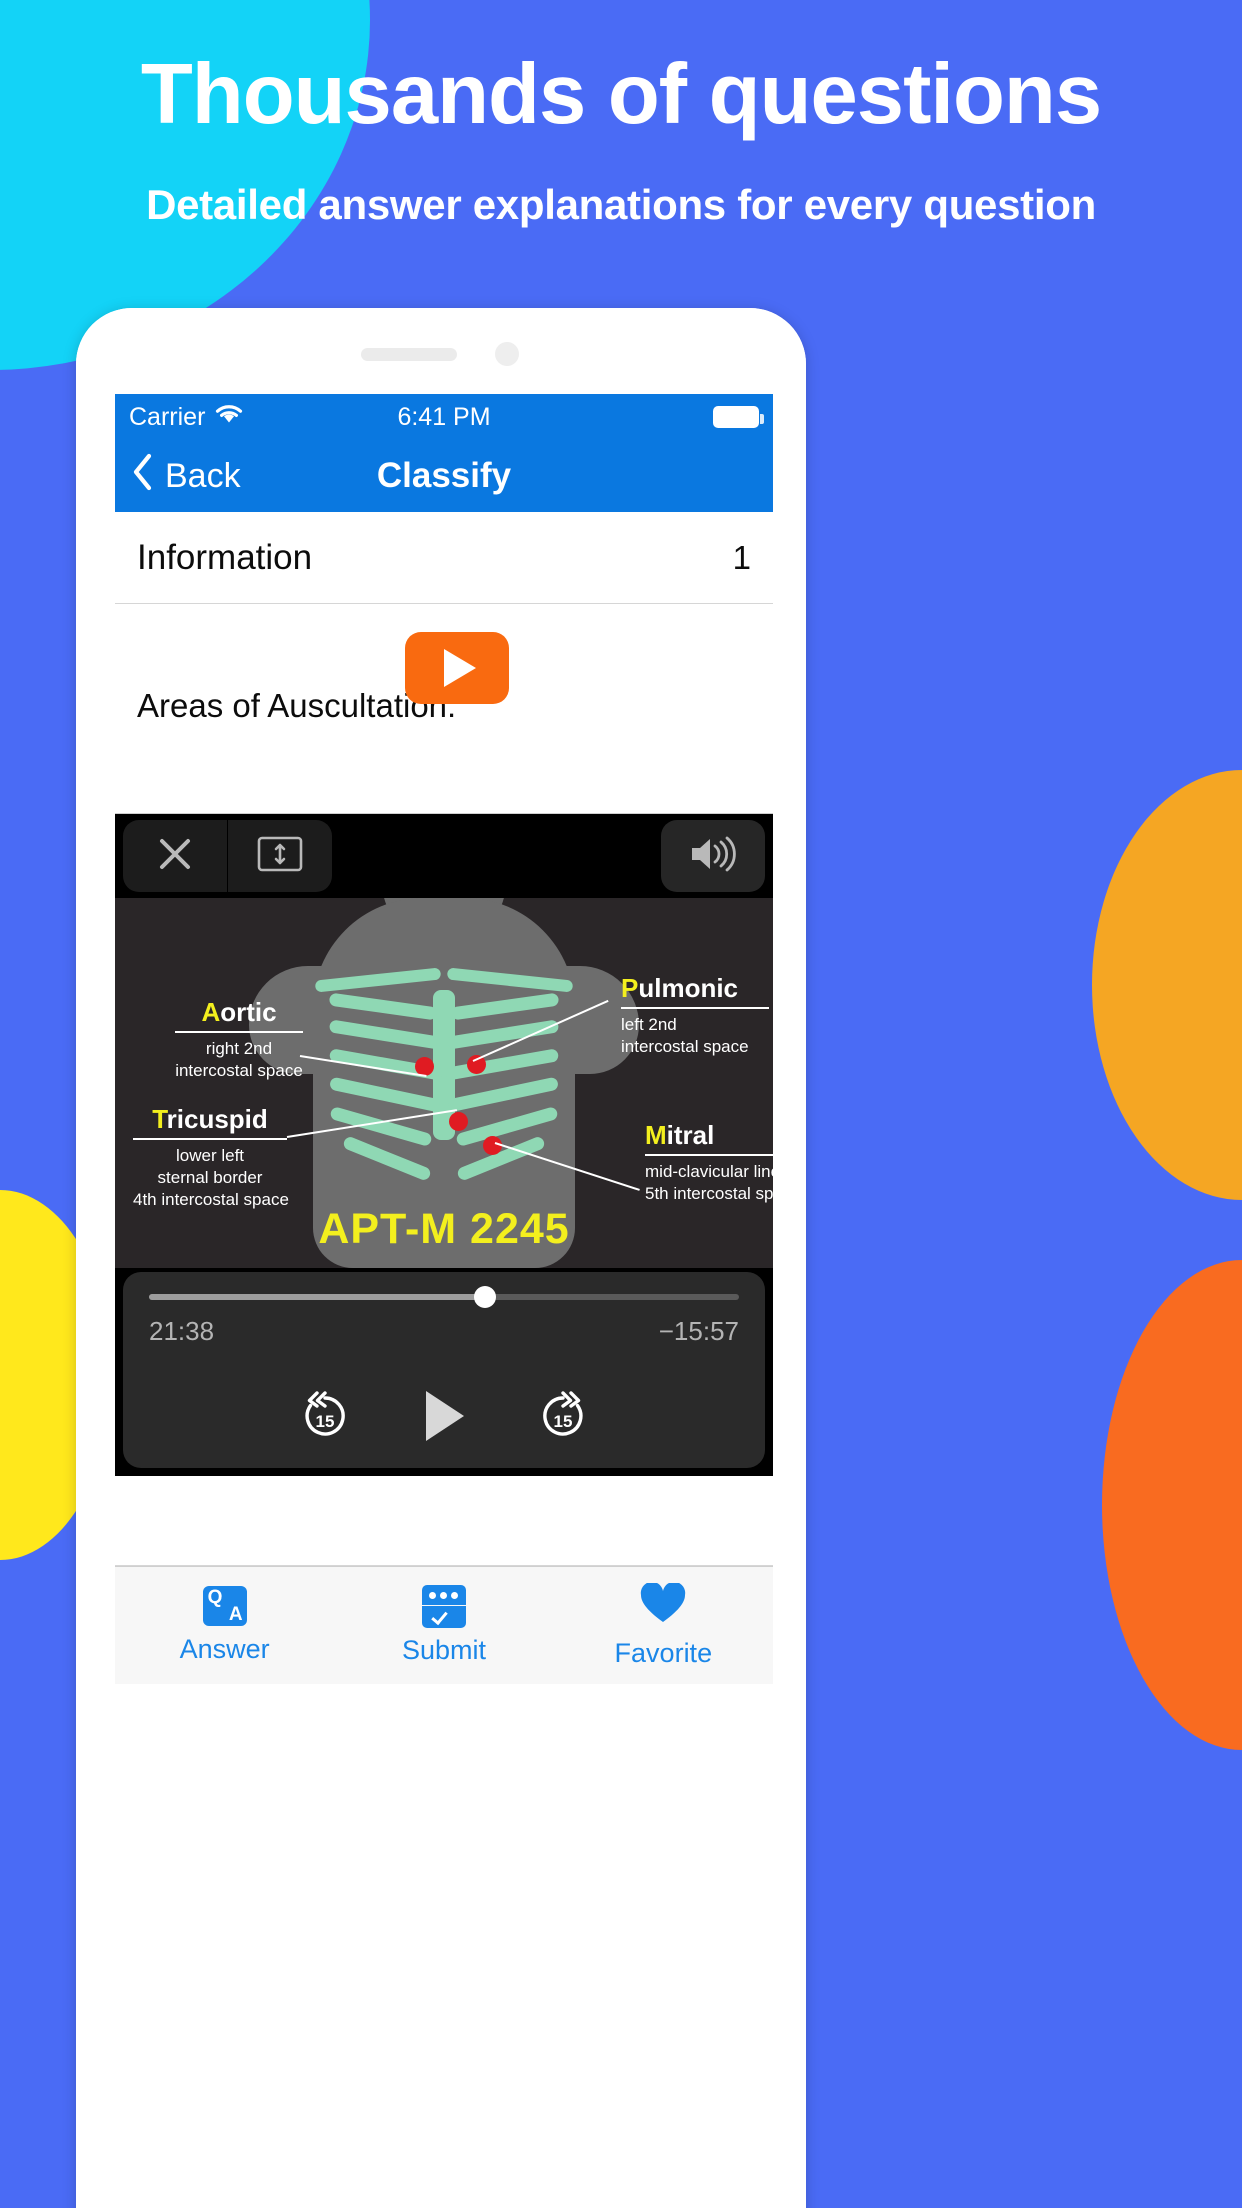 The image size is (1242, 2208). I want to click on label-tricuspid-title: Tricuspid, so click(210, 1119).